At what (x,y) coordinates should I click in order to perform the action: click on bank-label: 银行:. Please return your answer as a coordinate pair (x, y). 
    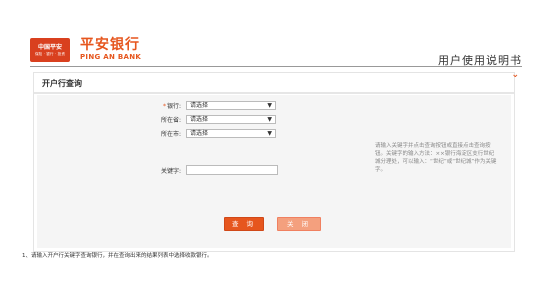
    Looking at the image, I should click on (173, 106).